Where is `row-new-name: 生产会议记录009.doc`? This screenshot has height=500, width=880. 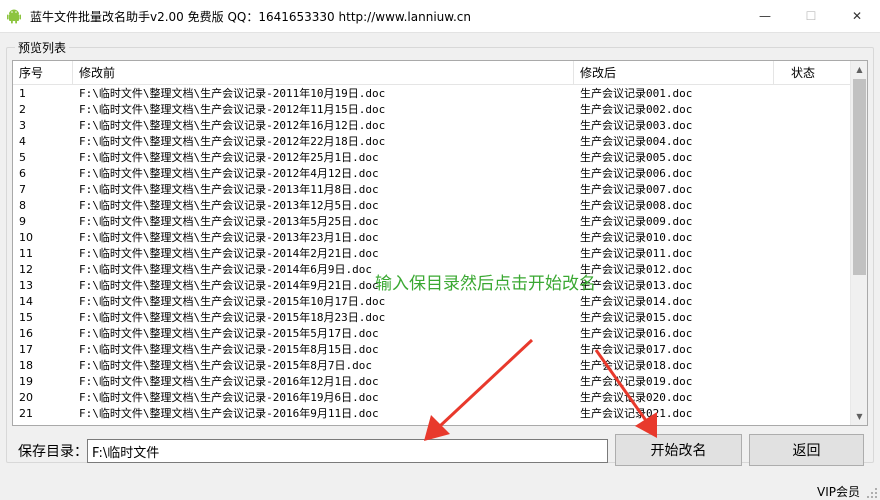
row-new-name: 生产会议记录009.doc is located at coordinates (636, 221).